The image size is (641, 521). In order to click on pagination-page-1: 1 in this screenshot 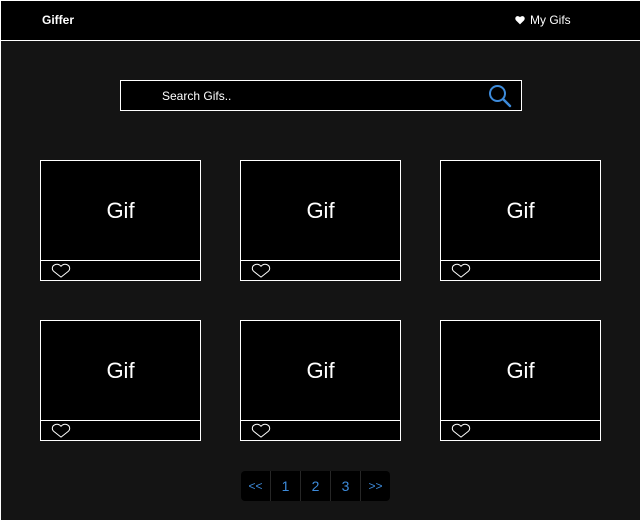, I will do `click(286, 486)`.